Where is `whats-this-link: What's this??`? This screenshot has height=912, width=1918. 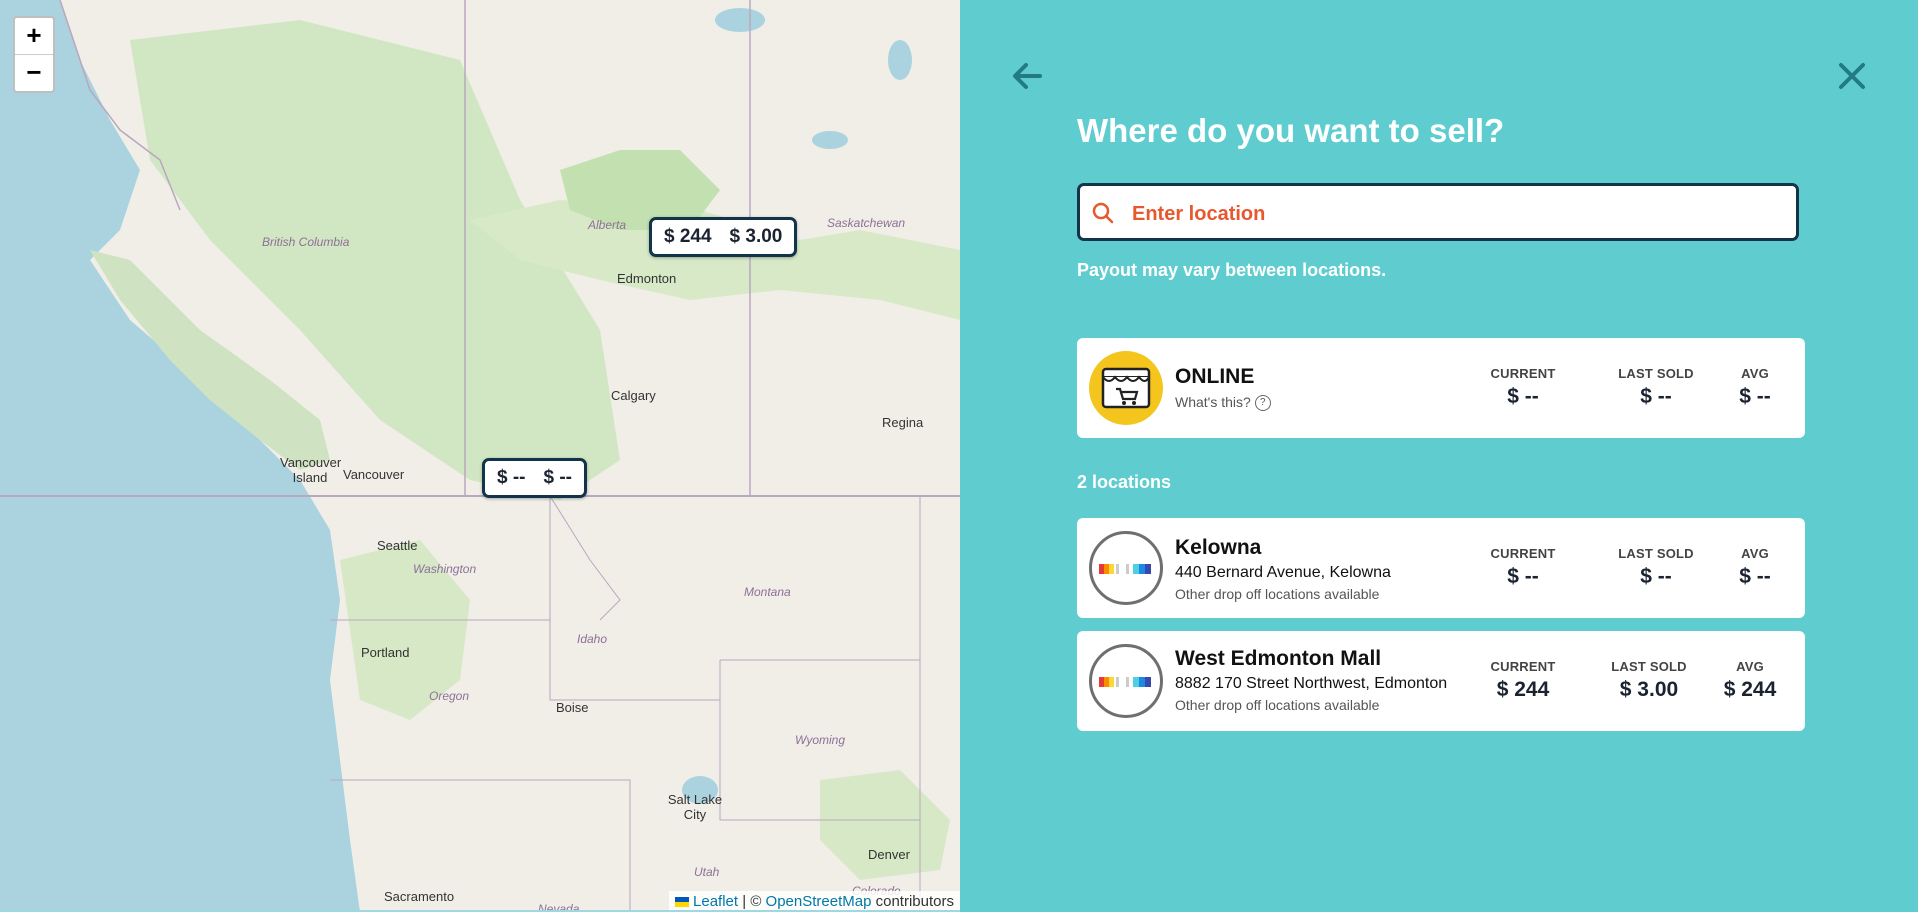
whats-this-link: What's this?? is located at coordinates (1223, 403).